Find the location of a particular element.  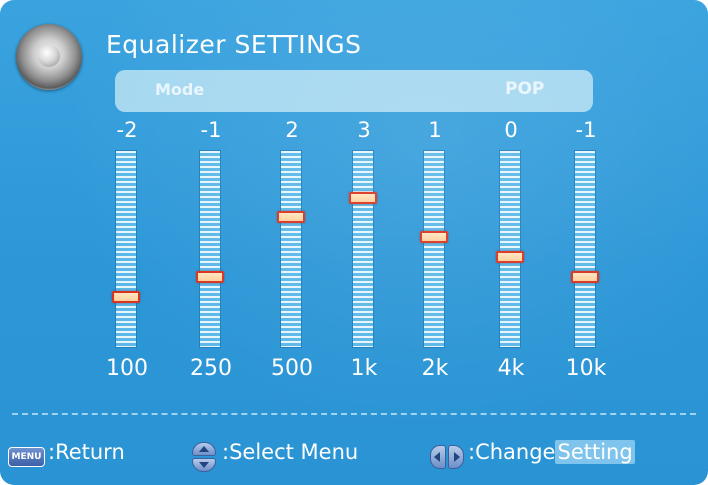

band-value: 1 is located at coordinates (435, 130).